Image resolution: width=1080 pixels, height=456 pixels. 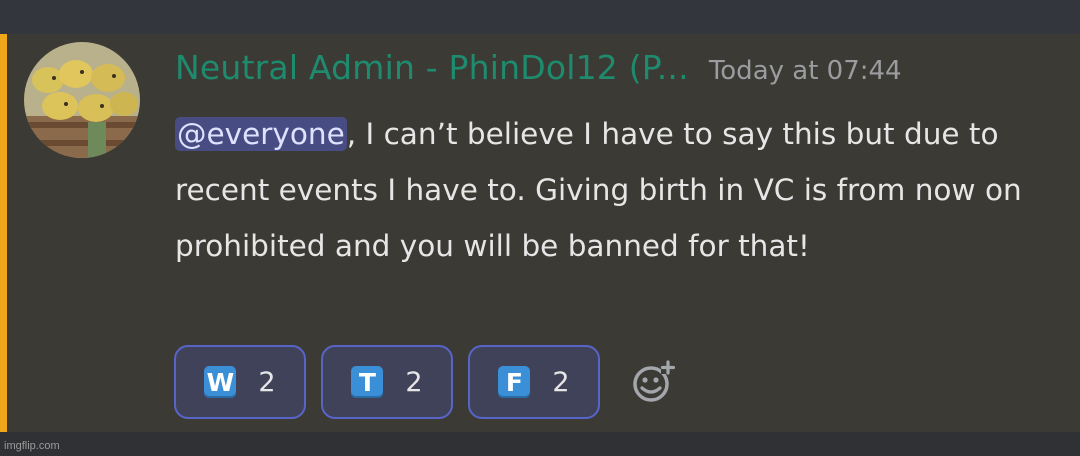 I want to click on imgflip-watermark: imgflip.com, so click(x=32, y=446).